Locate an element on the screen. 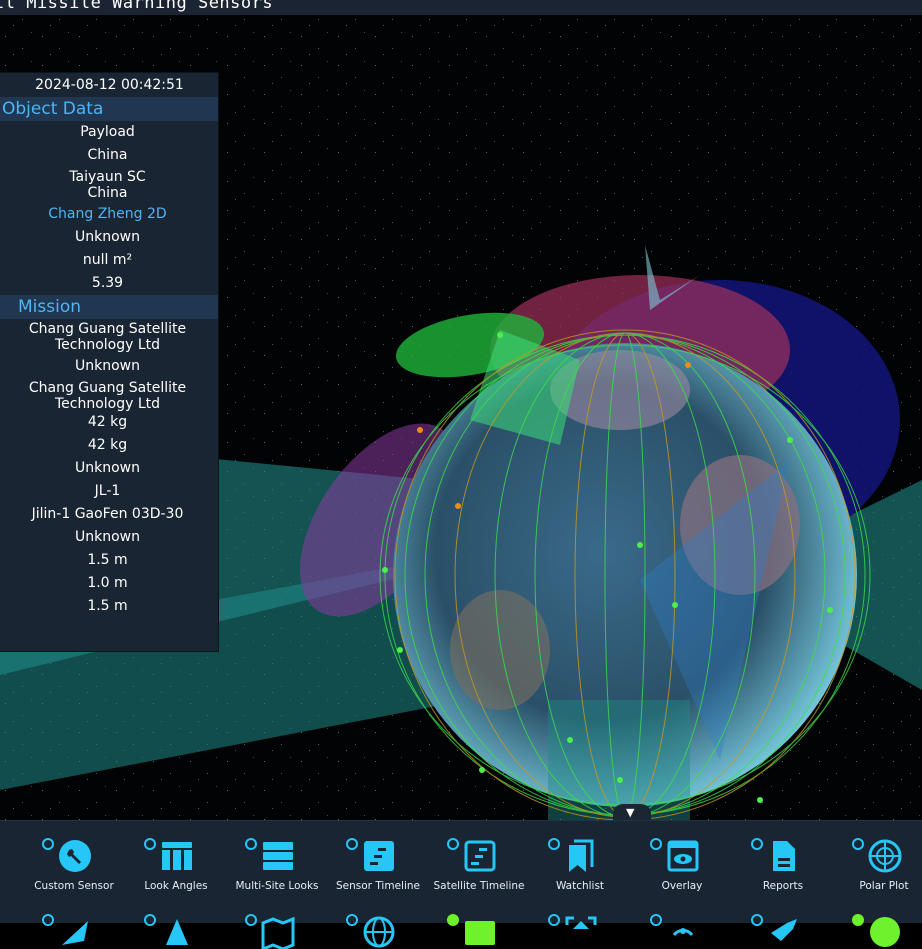 Image resolution: width=922 pixels, height=949 pixels. timeline-outline-icon is located at coordinates (480, 856).